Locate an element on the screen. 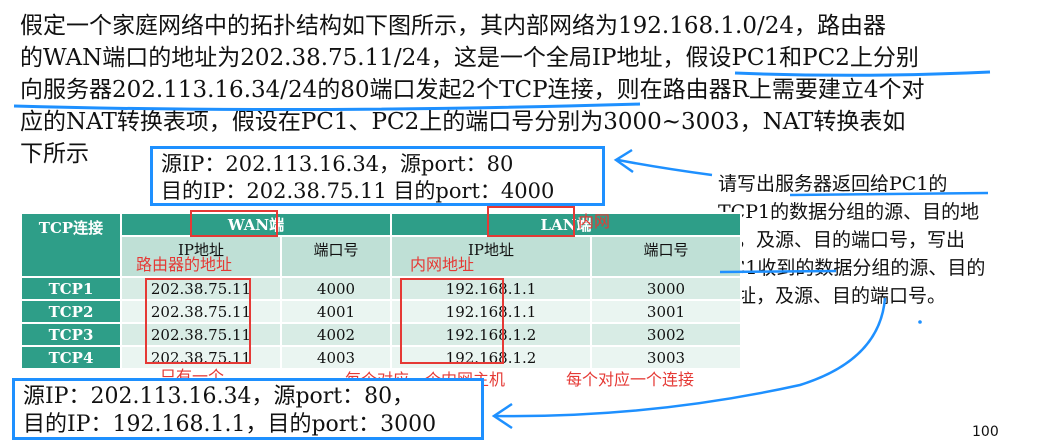  arrow-bottom is located at coordinates (691, 357).